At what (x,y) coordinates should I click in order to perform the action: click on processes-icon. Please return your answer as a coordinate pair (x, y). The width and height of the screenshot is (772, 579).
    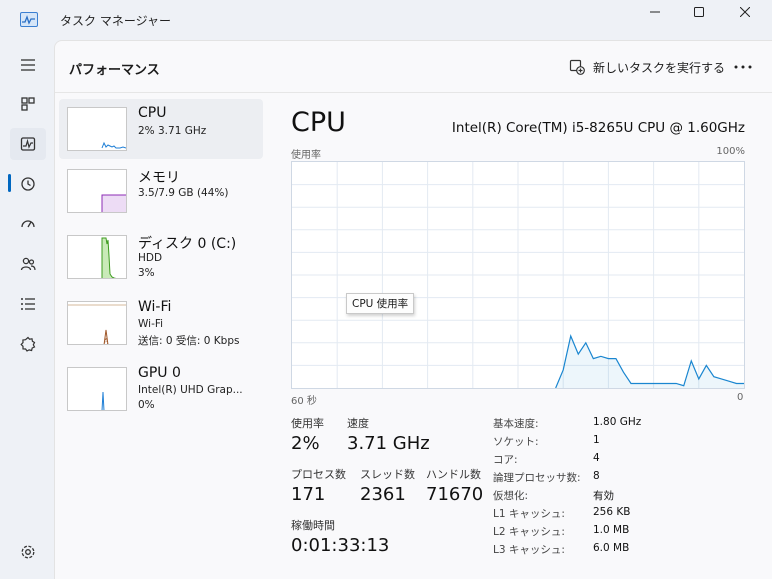
    Looking at the image, I should click on (28, 104).